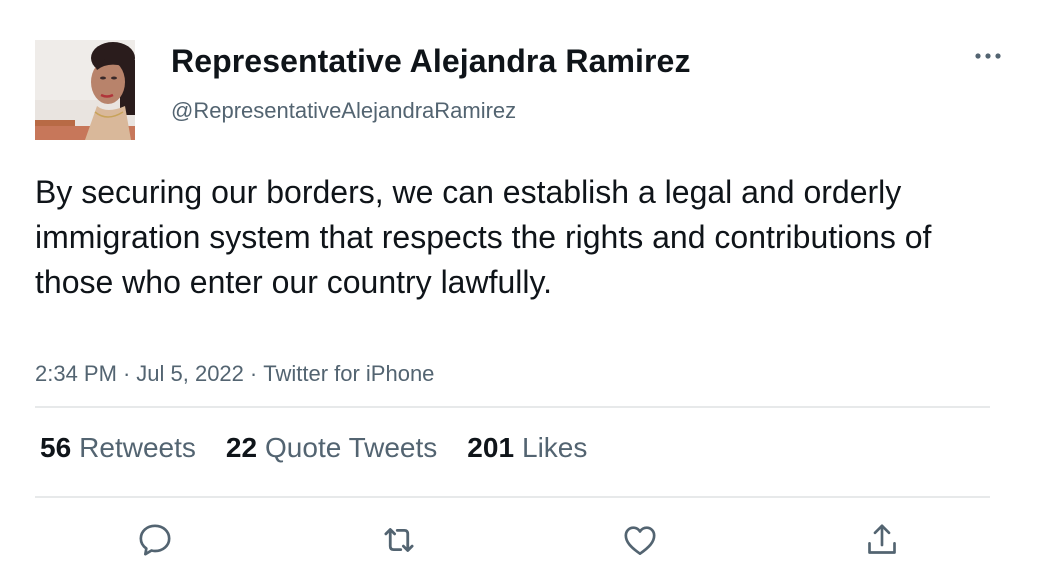 This screenshot has height=570, width=1050. I want to click on retweets-label: Retweets, so click(137, 447).